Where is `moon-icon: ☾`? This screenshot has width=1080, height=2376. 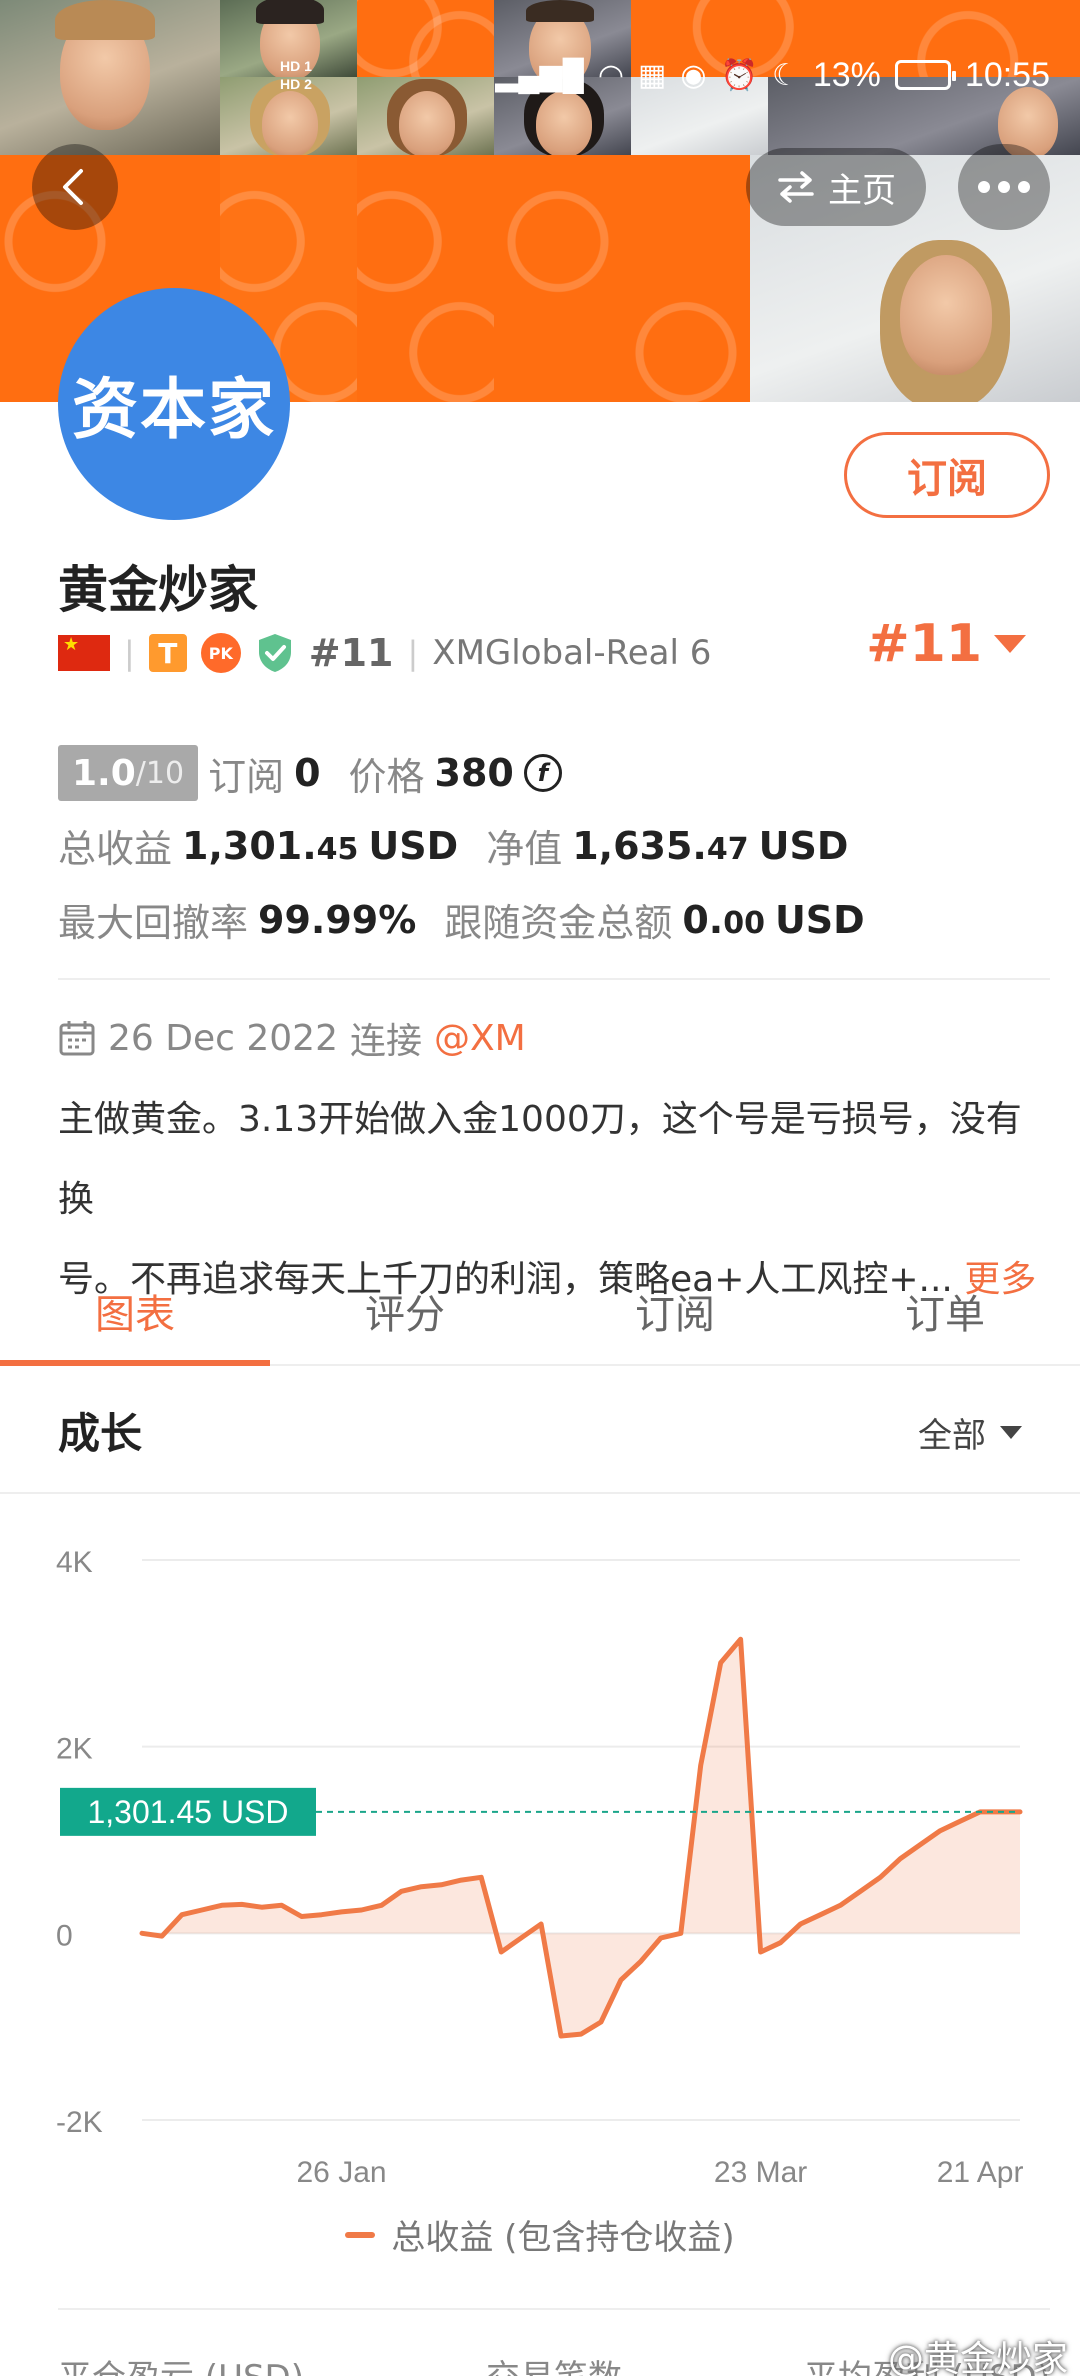 moon-icon: ☾ is located at coordinates (785, 75).